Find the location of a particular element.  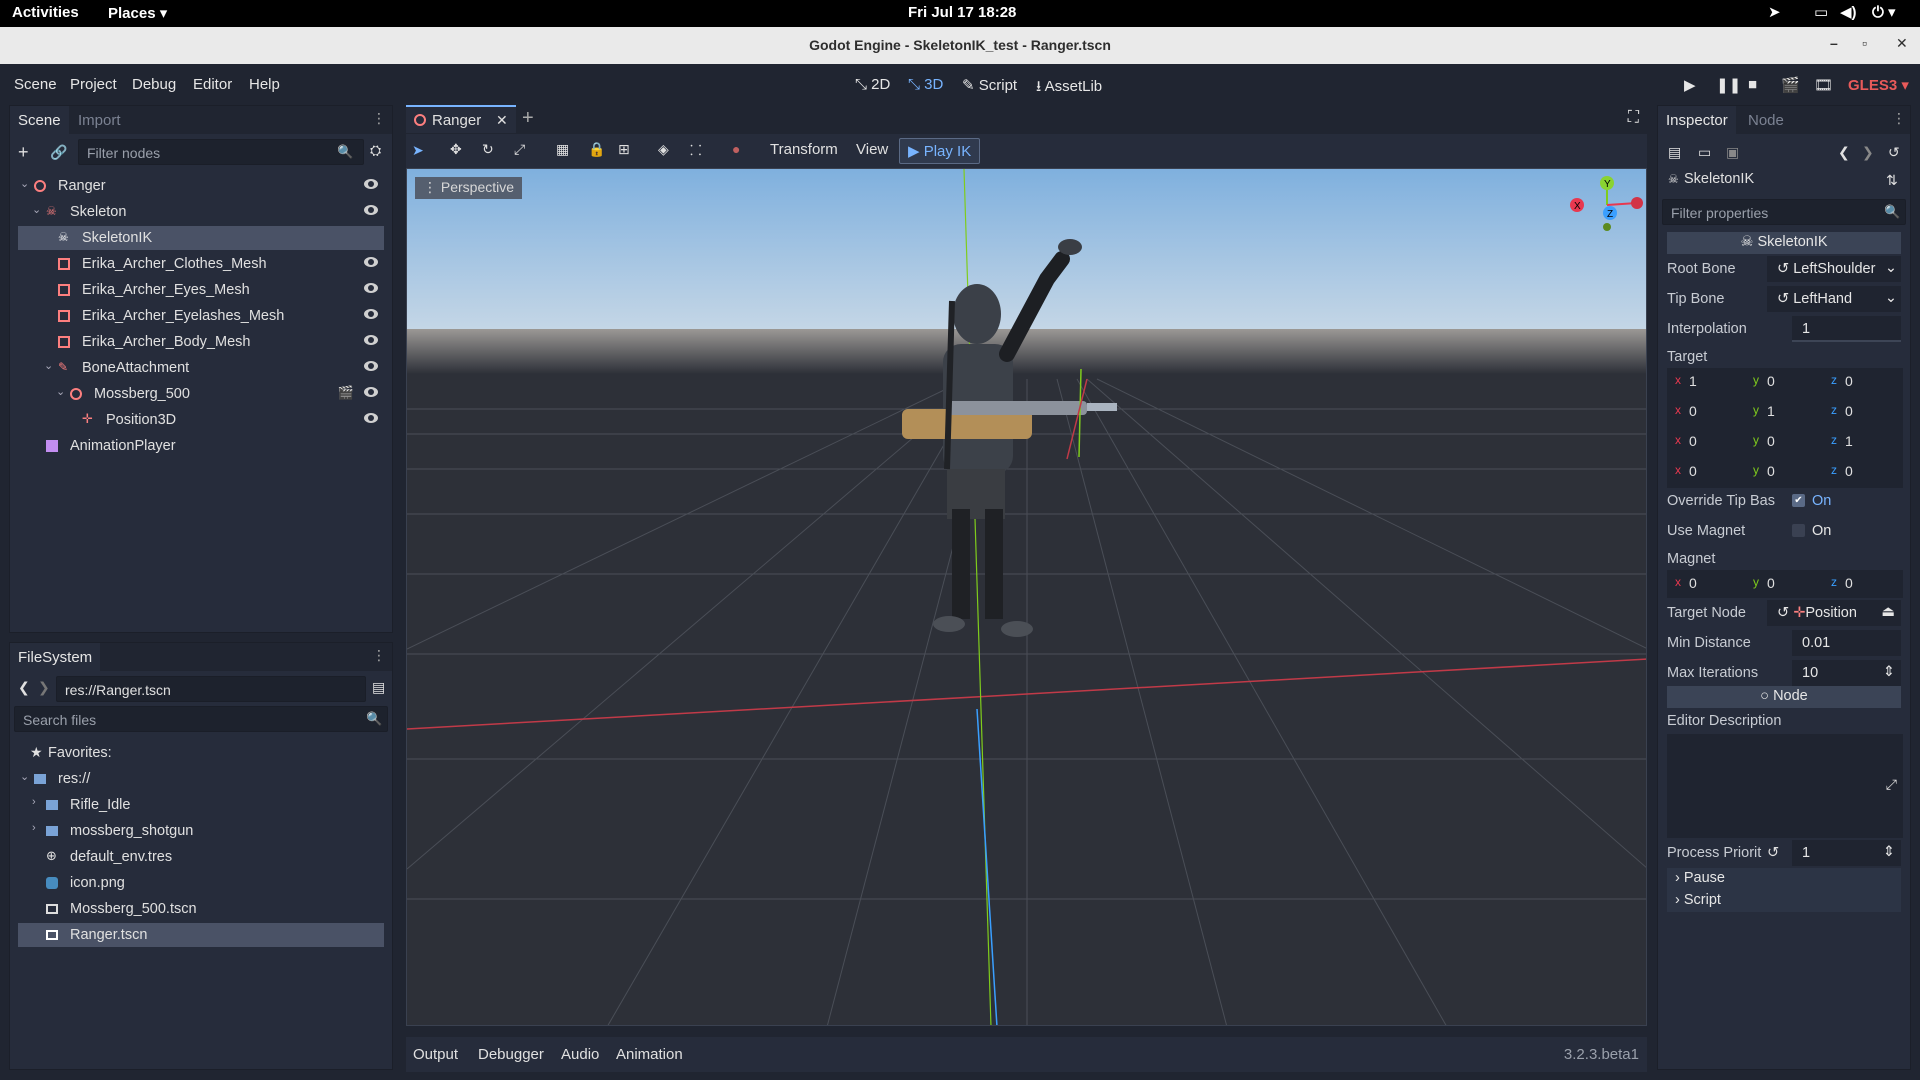

workspace-assetlib-button: ⭳ AssetLib is located at coordinates (1069, 88).